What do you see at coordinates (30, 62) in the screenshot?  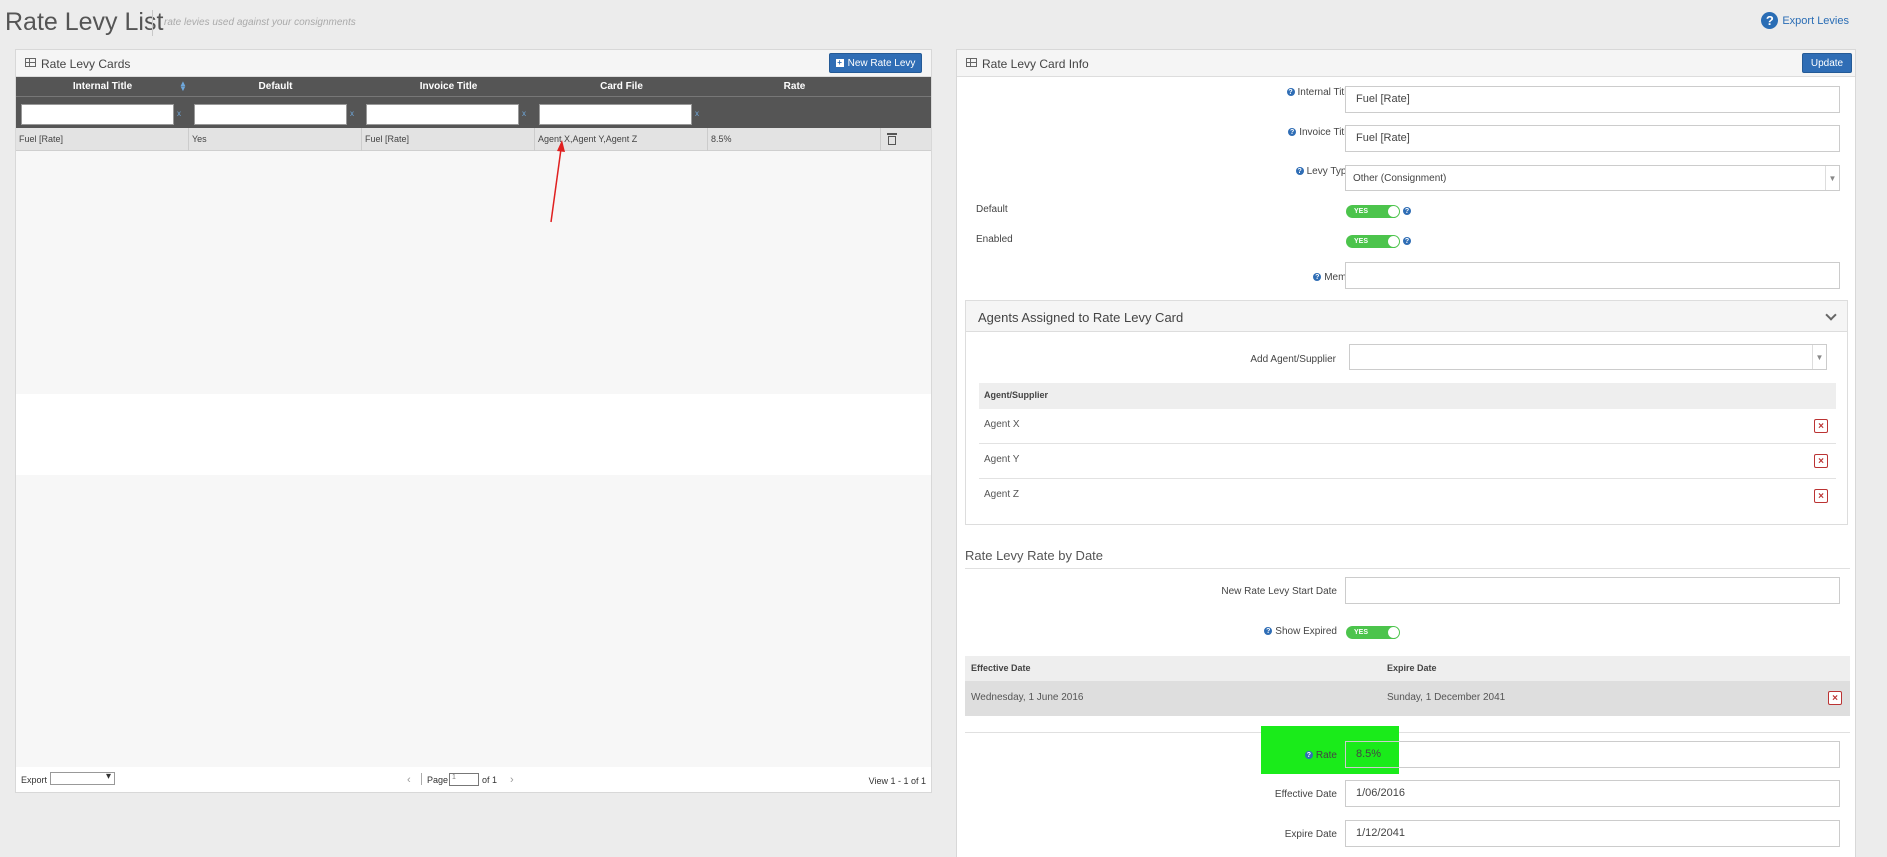 I see `table-icon` at bounding box center [30, 62].